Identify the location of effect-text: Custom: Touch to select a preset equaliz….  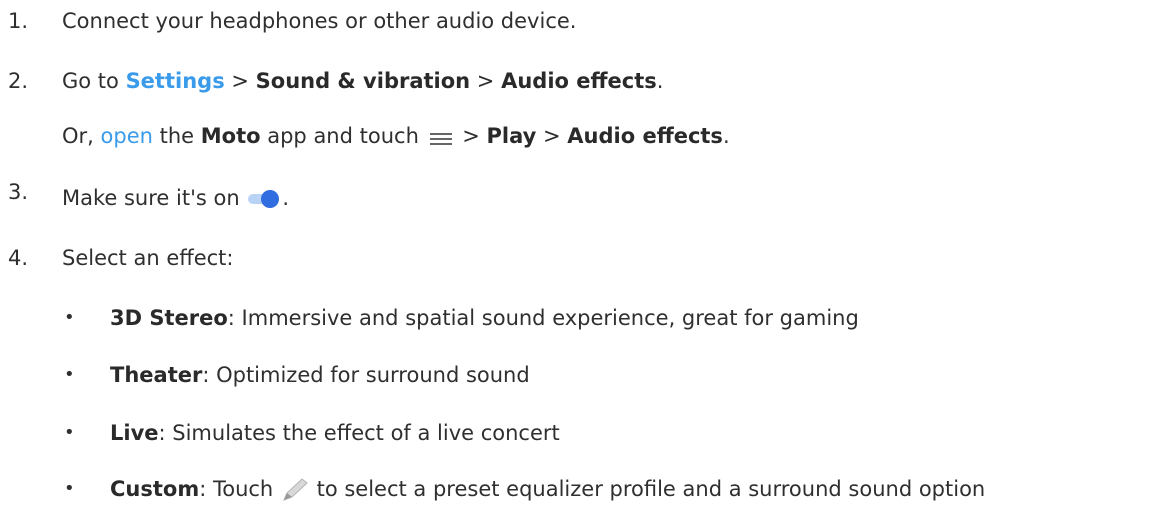
(547, 489).